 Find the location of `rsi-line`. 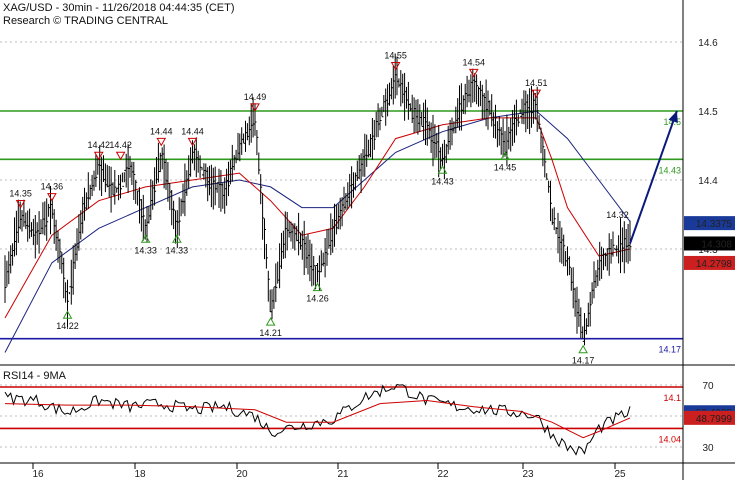

rsi-line is located at coordinates (317, 420).